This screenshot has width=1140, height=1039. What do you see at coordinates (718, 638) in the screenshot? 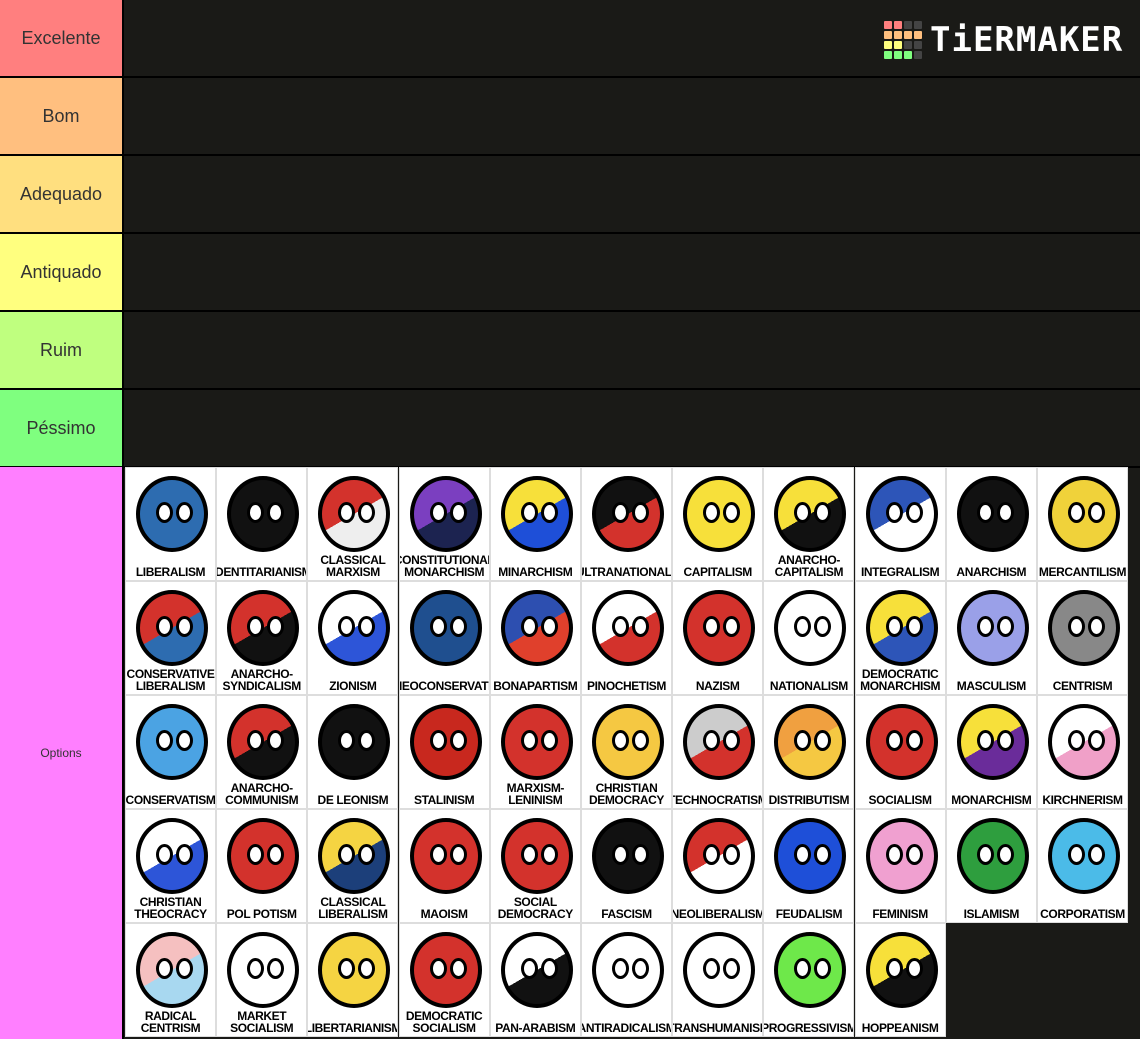
I see `tier-item: Nazism` at bounding box center [718, 638].